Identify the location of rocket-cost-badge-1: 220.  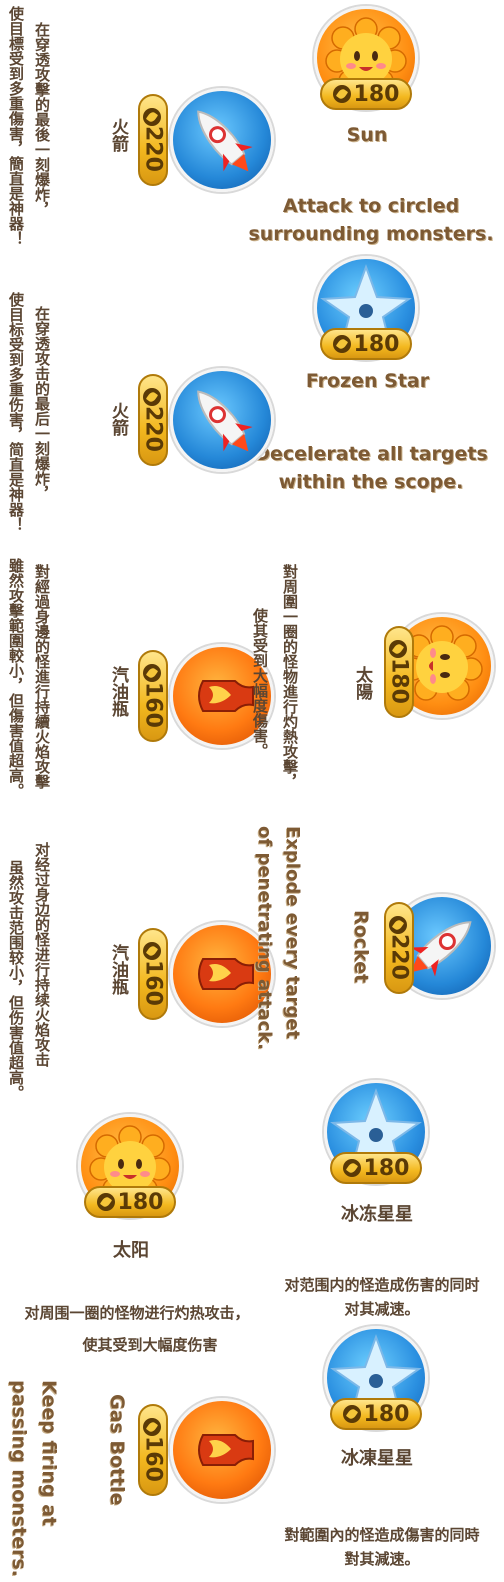
(153, 140).